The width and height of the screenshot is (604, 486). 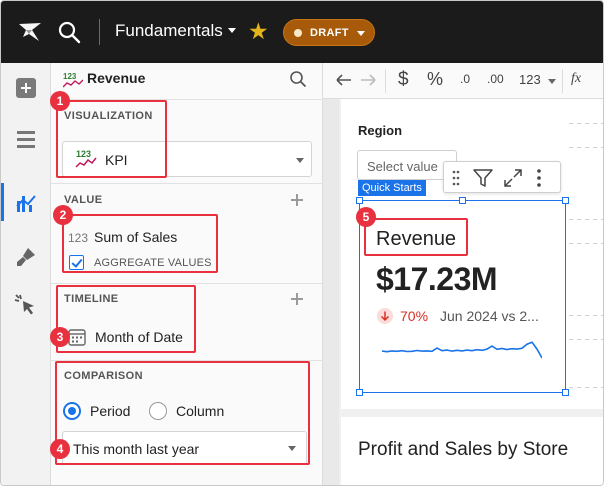 What do you see at coordinates (530, 84) in the screenshot?
I see `number-format-label: 123` at bounding box center [530, 84].